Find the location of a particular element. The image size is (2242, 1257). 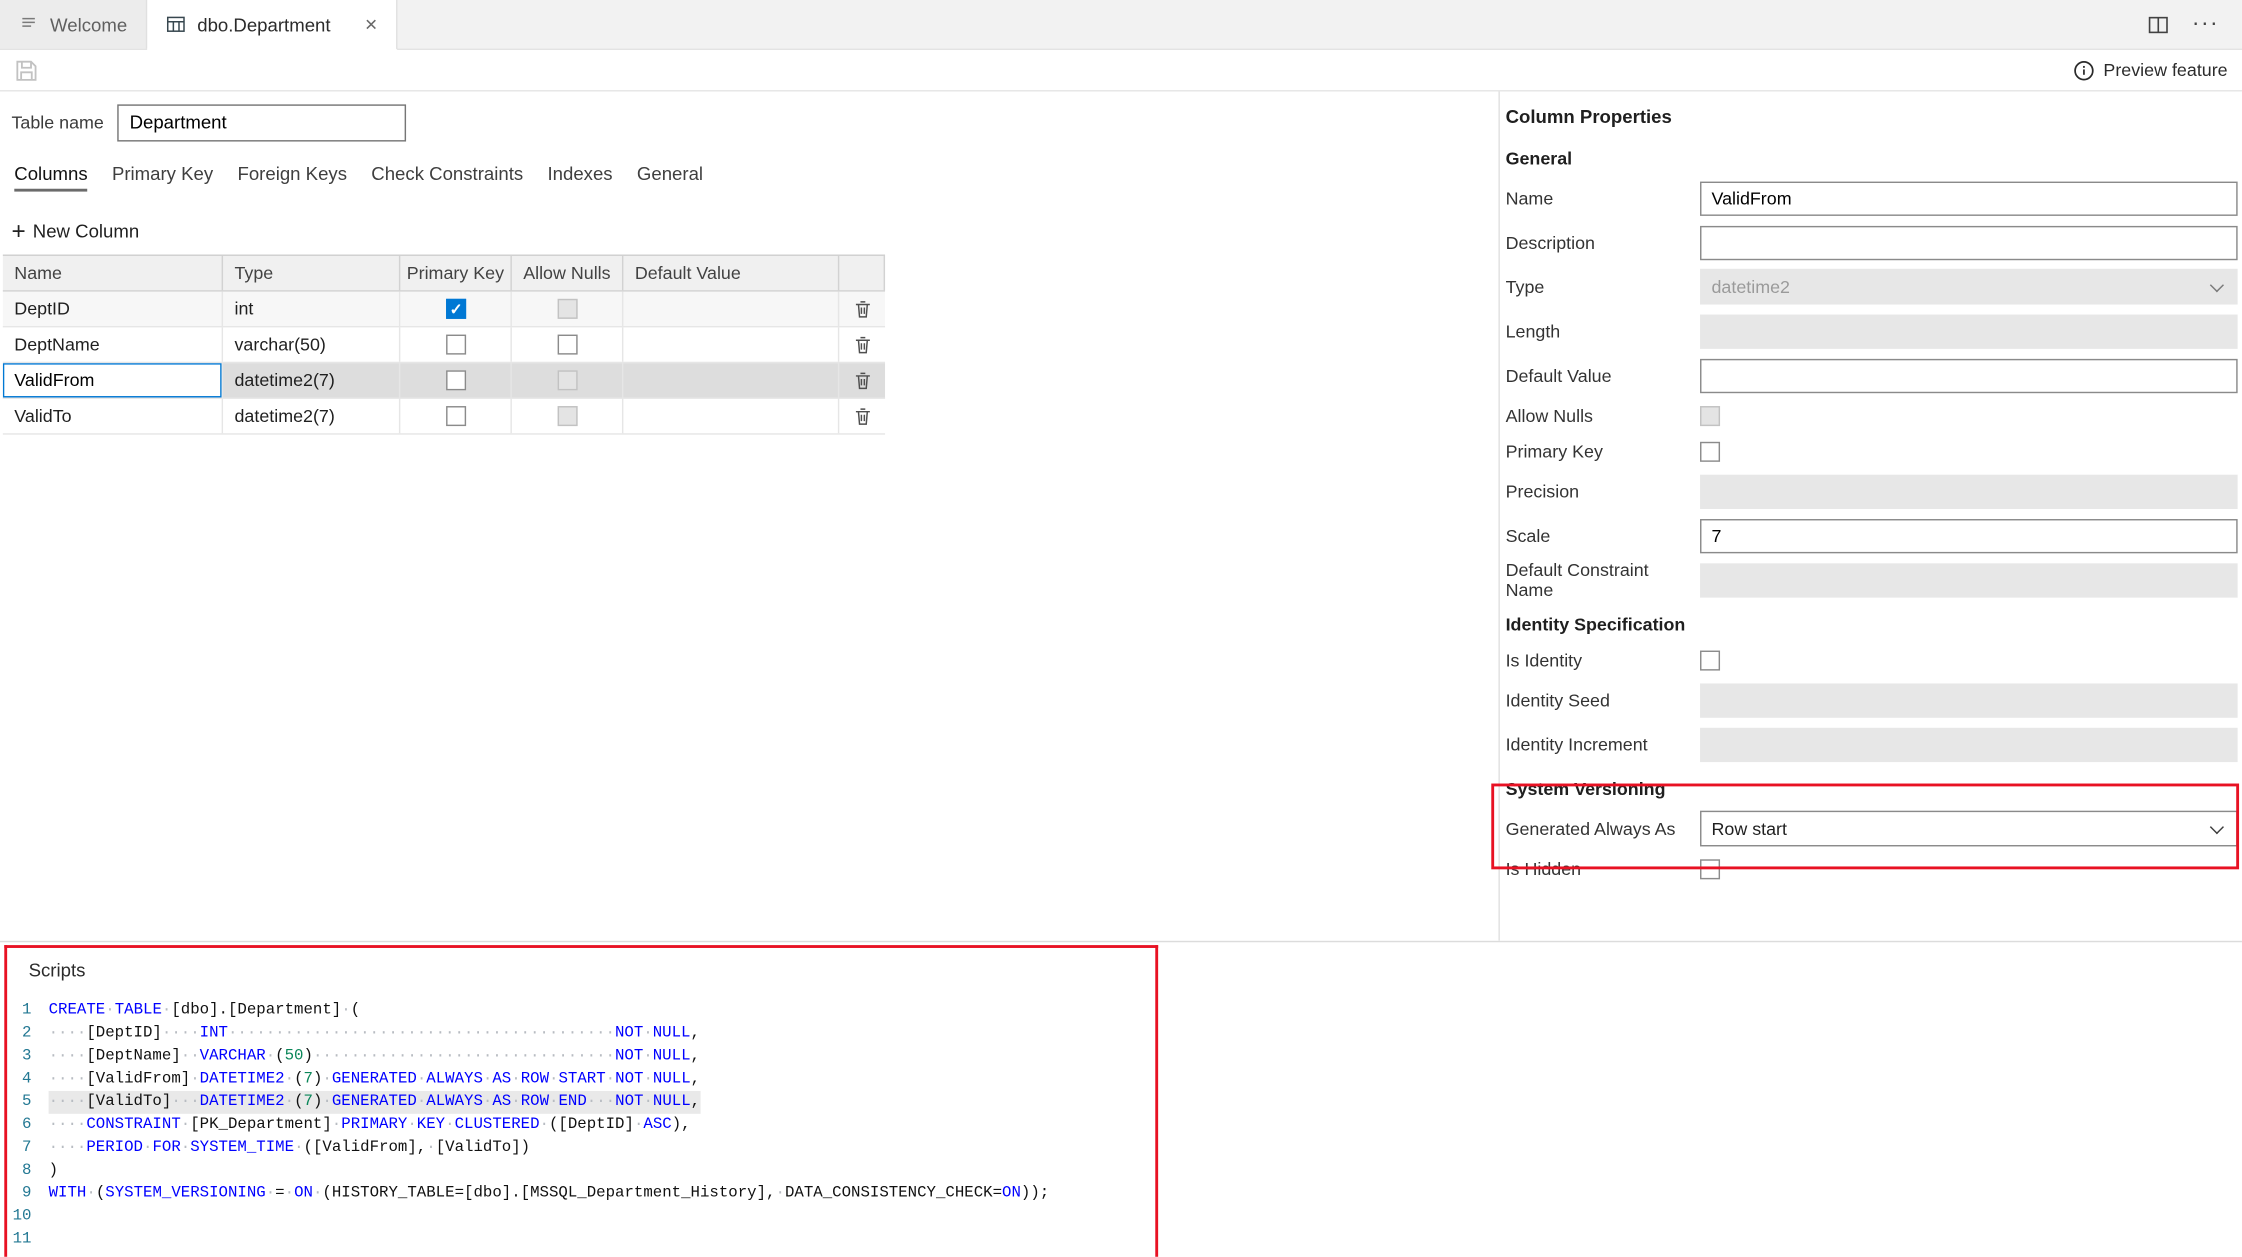

more-actions-icon: ··· is located at coordinates (2205, 24).